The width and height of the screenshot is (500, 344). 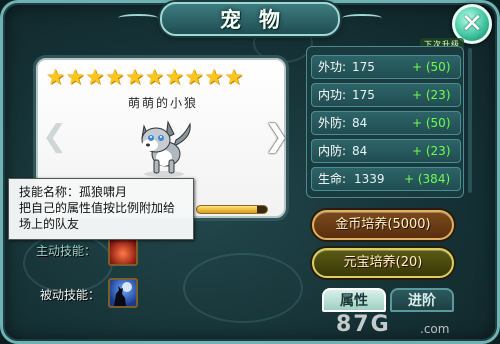 I want to click on star-rating: ★ ★ ★ ★ ★ ★ ★ ★ ★ ★, so click(x=144, y=77).